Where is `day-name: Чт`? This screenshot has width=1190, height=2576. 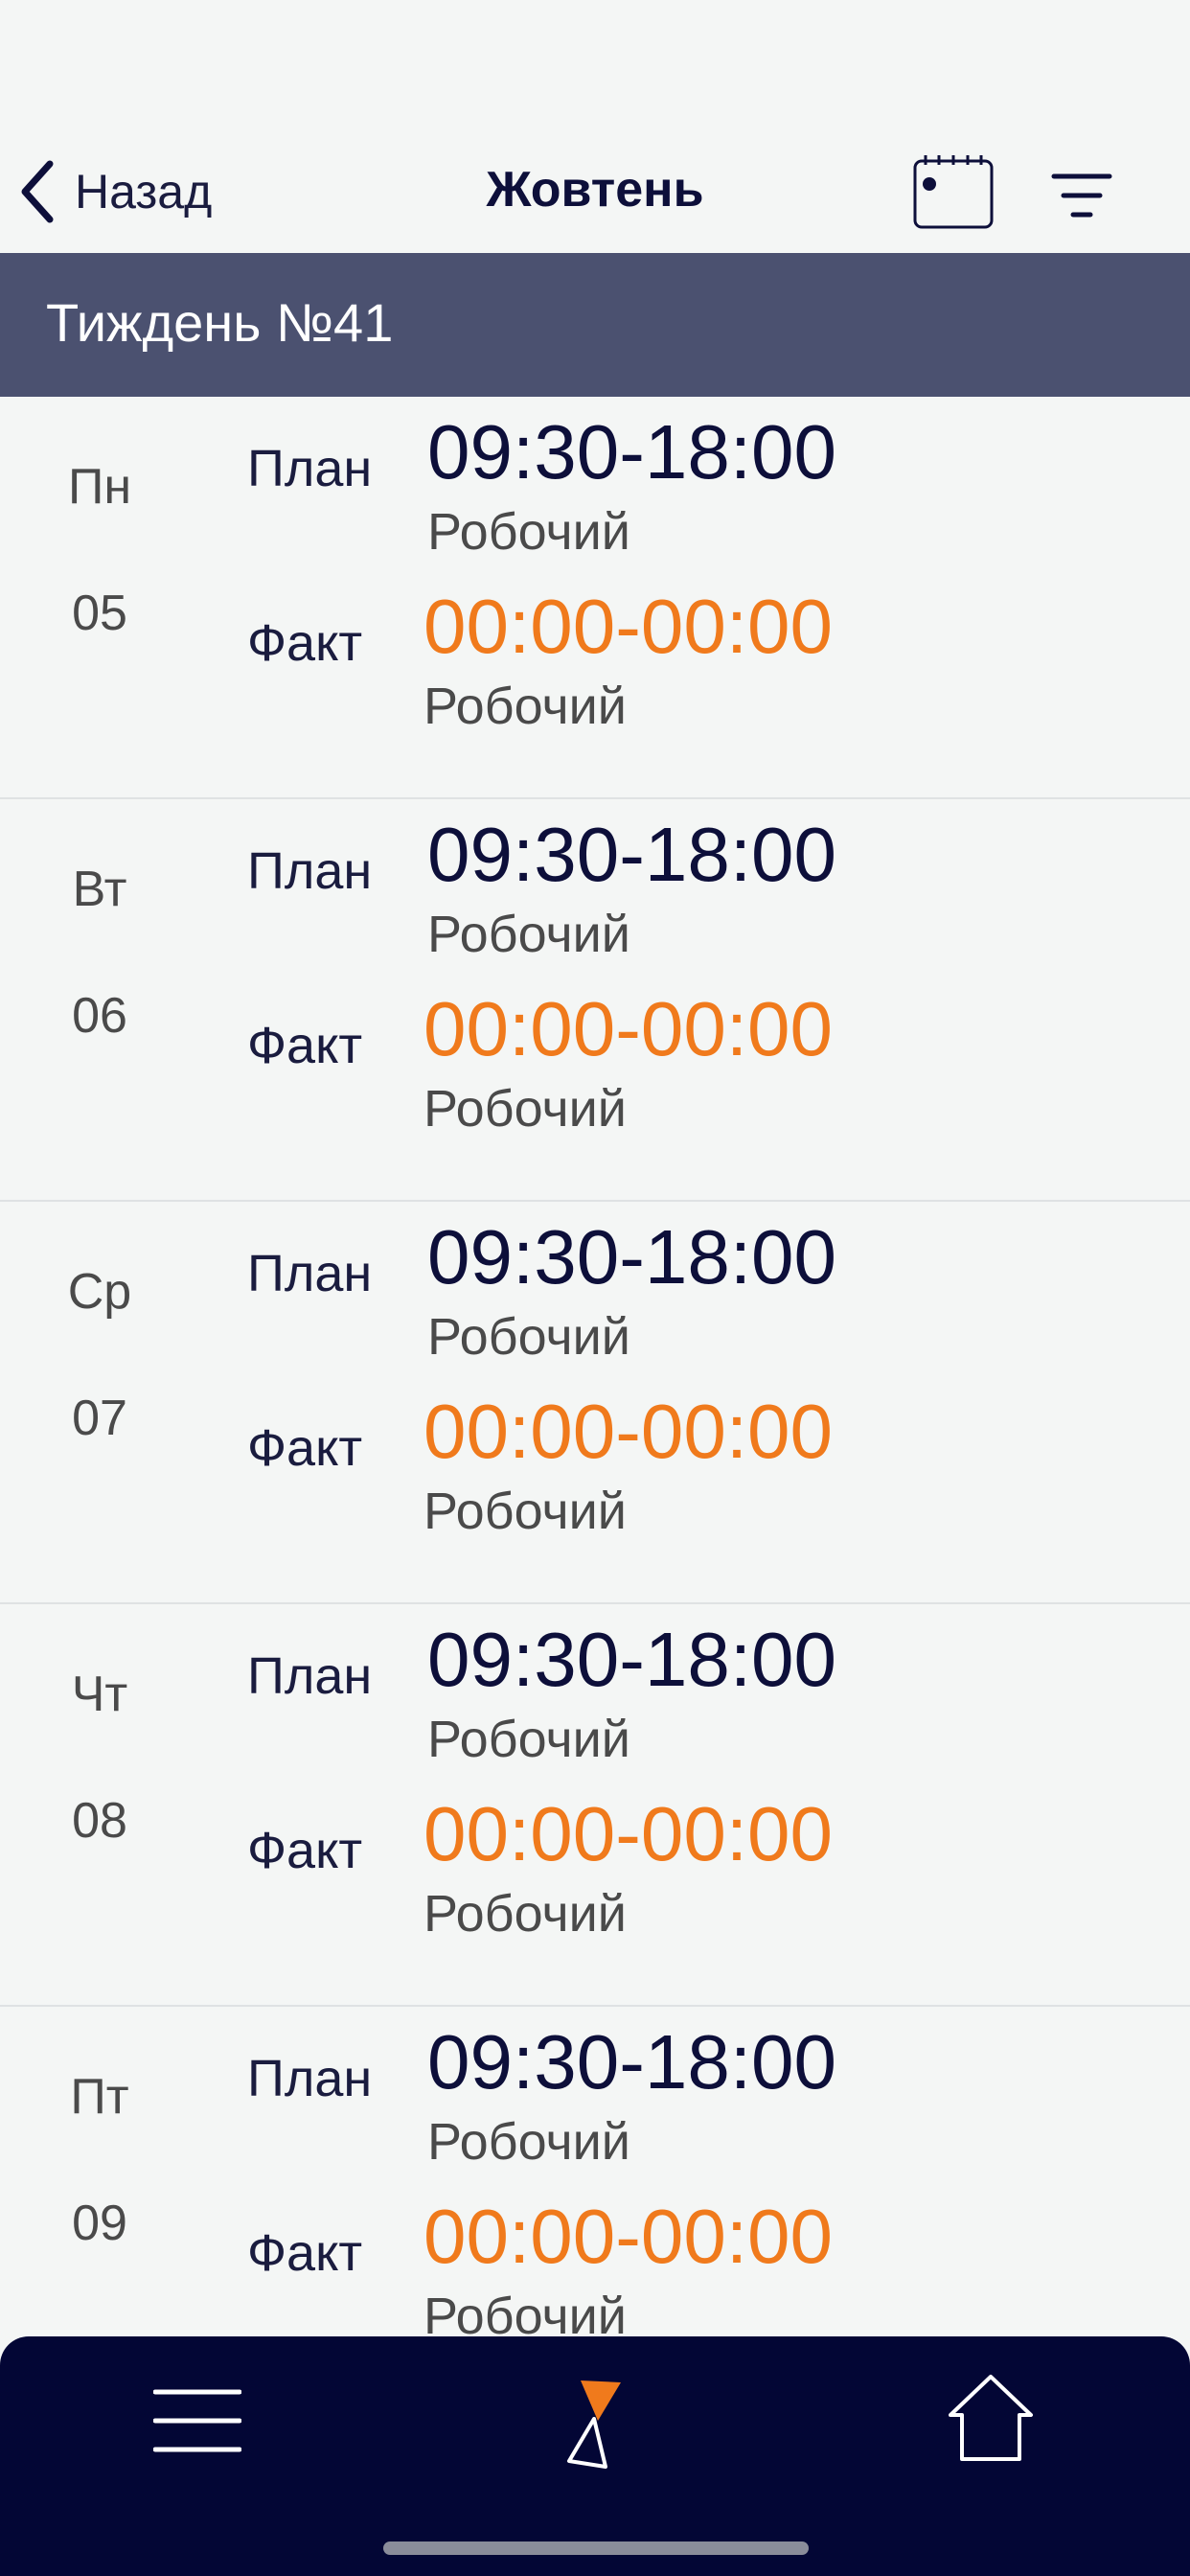
day-name: Чт is located at coordinates (99, 1694).